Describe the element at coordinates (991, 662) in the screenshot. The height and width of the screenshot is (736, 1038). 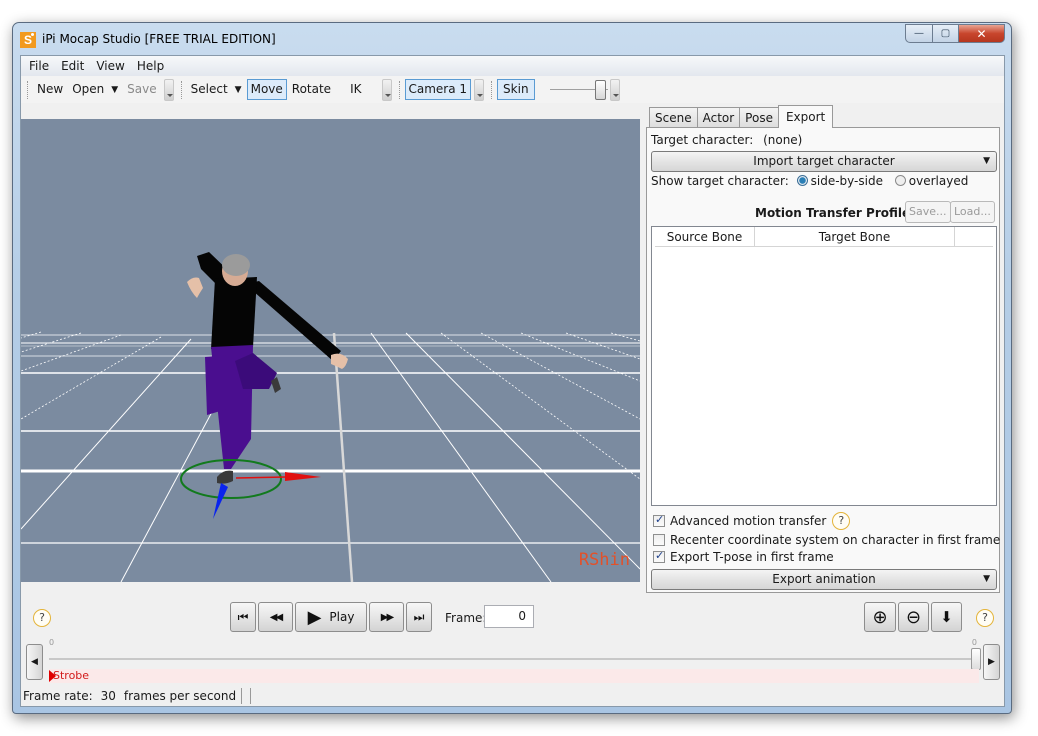
I see `timeline-scroll-right-button: ▶` at that location.